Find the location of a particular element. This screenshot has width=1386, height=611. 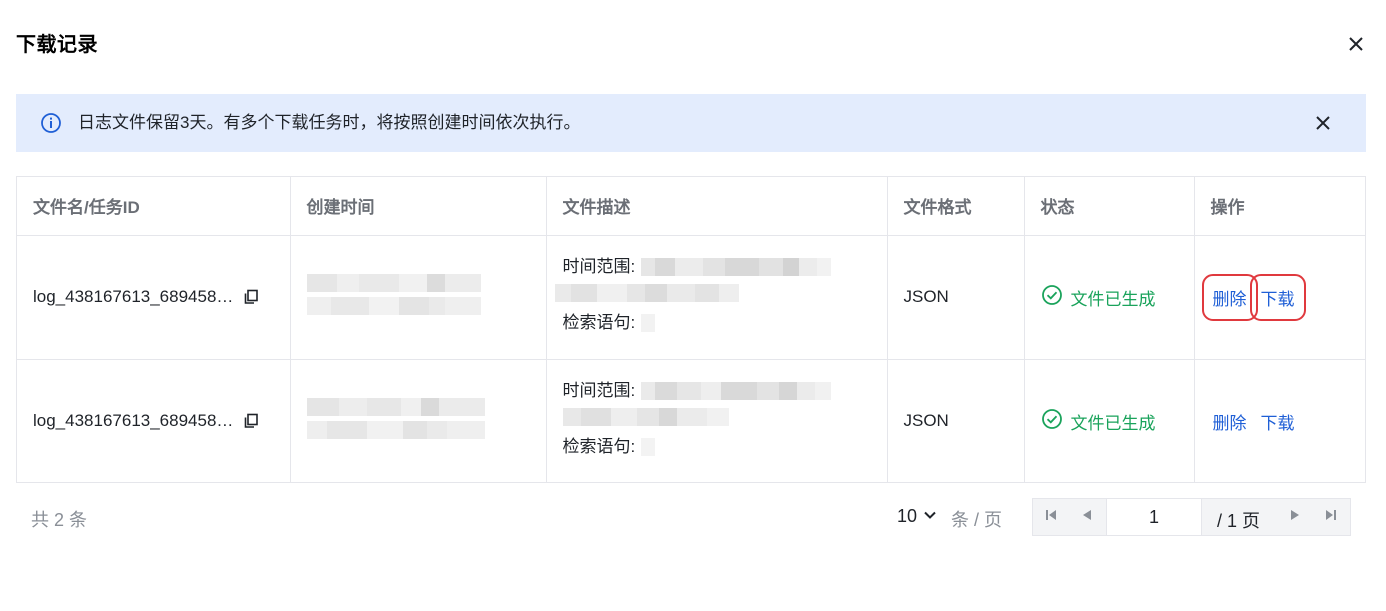

page-size-value: 10 is located at coordinates (907, 516).